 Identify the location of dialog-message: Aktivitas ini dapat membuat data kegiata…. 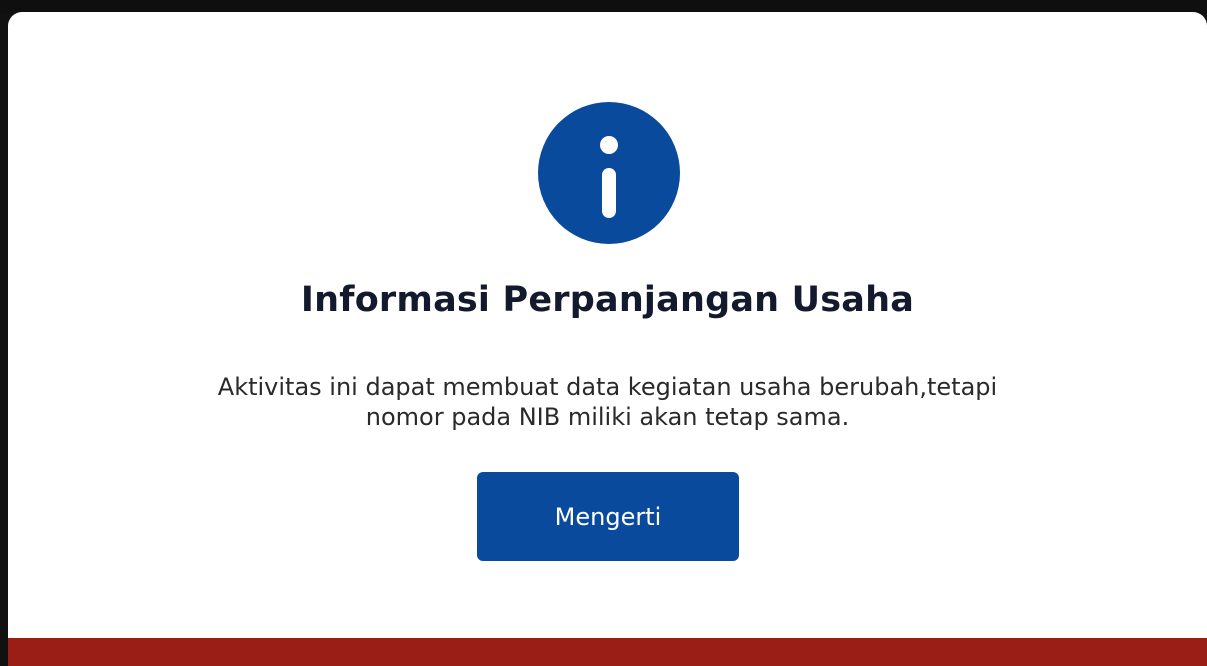
(607, 402).